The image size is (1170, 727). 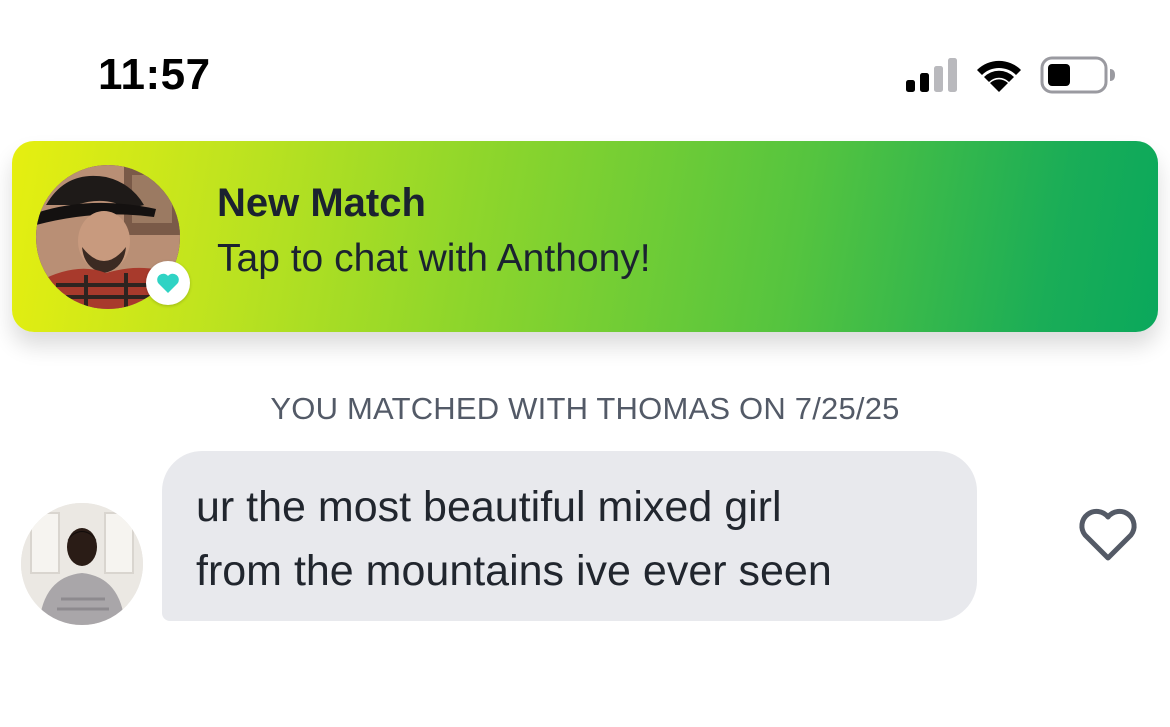 I want to click on notification-subtitle: Tap to chat with Anthony!, so click(x=434, y=258).